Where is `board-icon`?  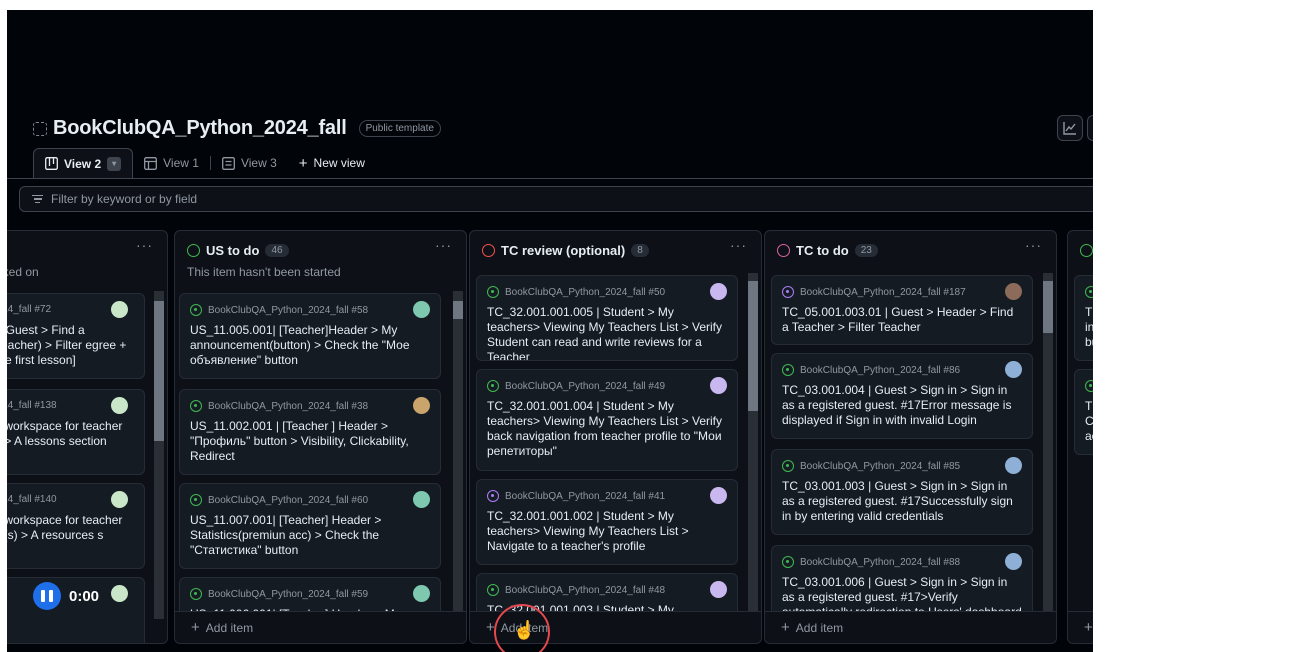 board-icon is located at coordinates (51, 163).